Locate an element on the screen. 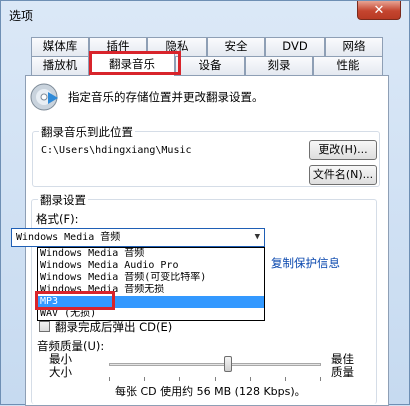 This screenshot has height=406, width=410. quality-min-label: 最小 大小 is located at coordinates (60, 365).